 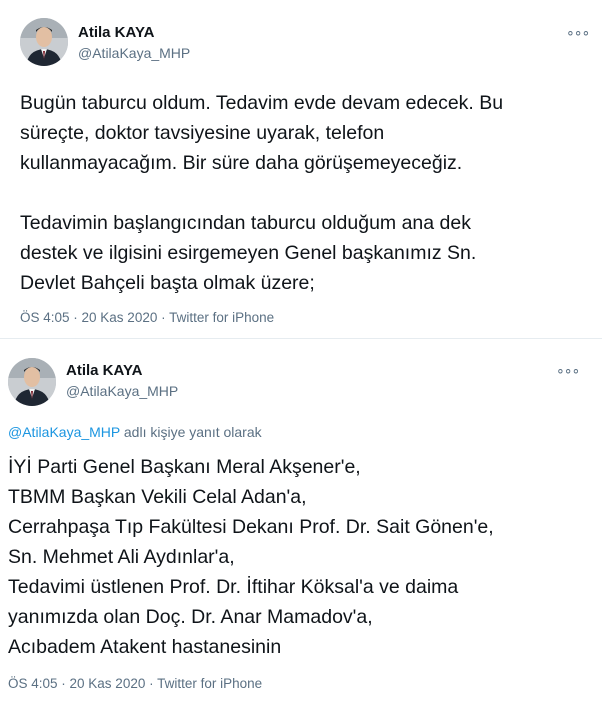 I want to click on reply-handle-link: @AtilaKaya_MHP, so click(x=64, y=432).